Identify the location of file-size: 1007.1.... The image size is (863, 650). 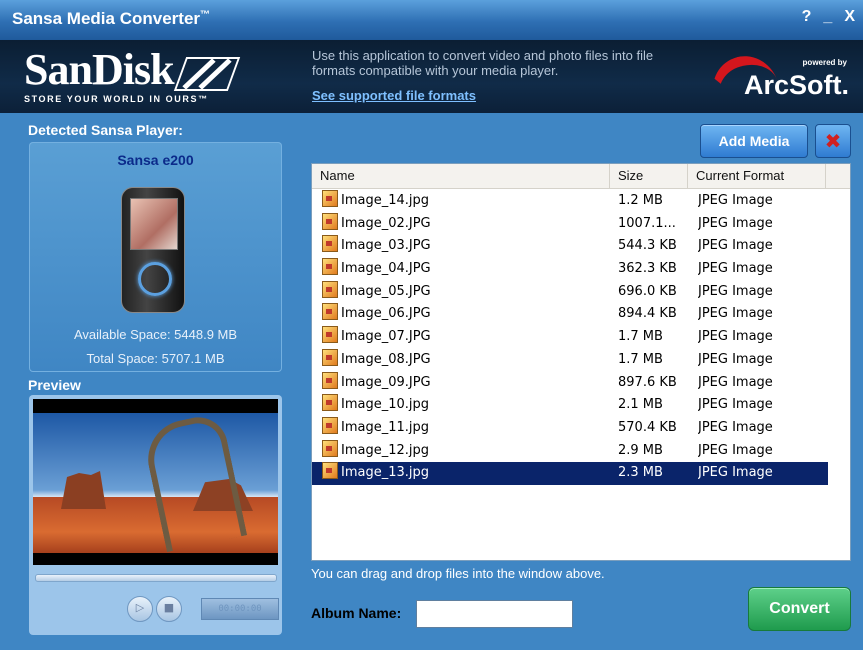
(647, 223).